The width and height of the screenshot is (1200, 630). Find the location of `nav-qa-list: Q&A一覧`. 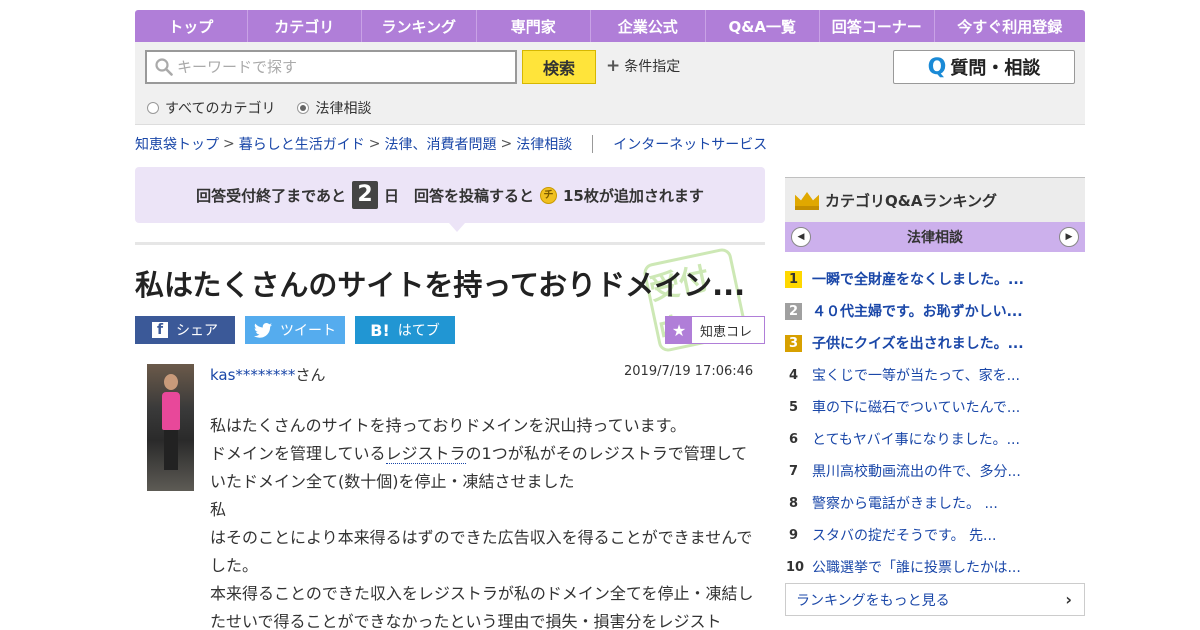

nav-qa-list: Q&A一覧 is located at coordinates (763, 26).